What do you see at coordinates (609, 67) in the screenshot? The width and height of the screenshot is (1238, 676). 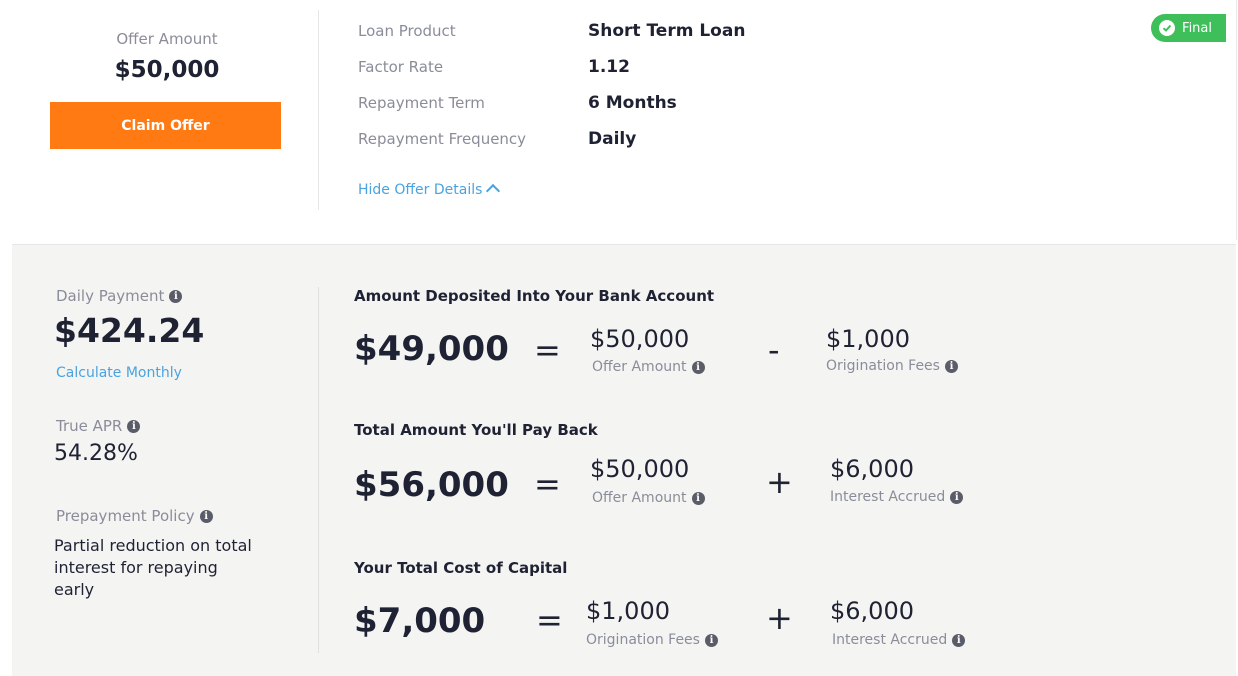 I see `detail-value: 1.12` at bounding box center [609, 67].